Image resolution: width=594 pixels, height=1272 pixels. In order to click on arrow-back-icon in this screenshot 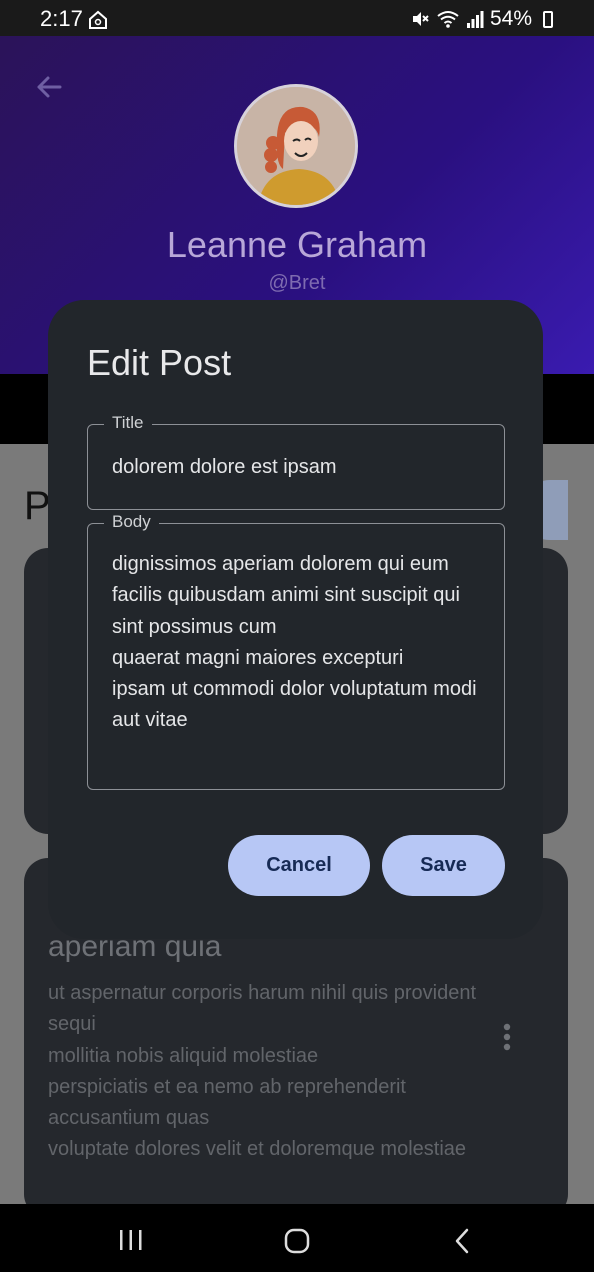, I will do `click(49, 87)`.